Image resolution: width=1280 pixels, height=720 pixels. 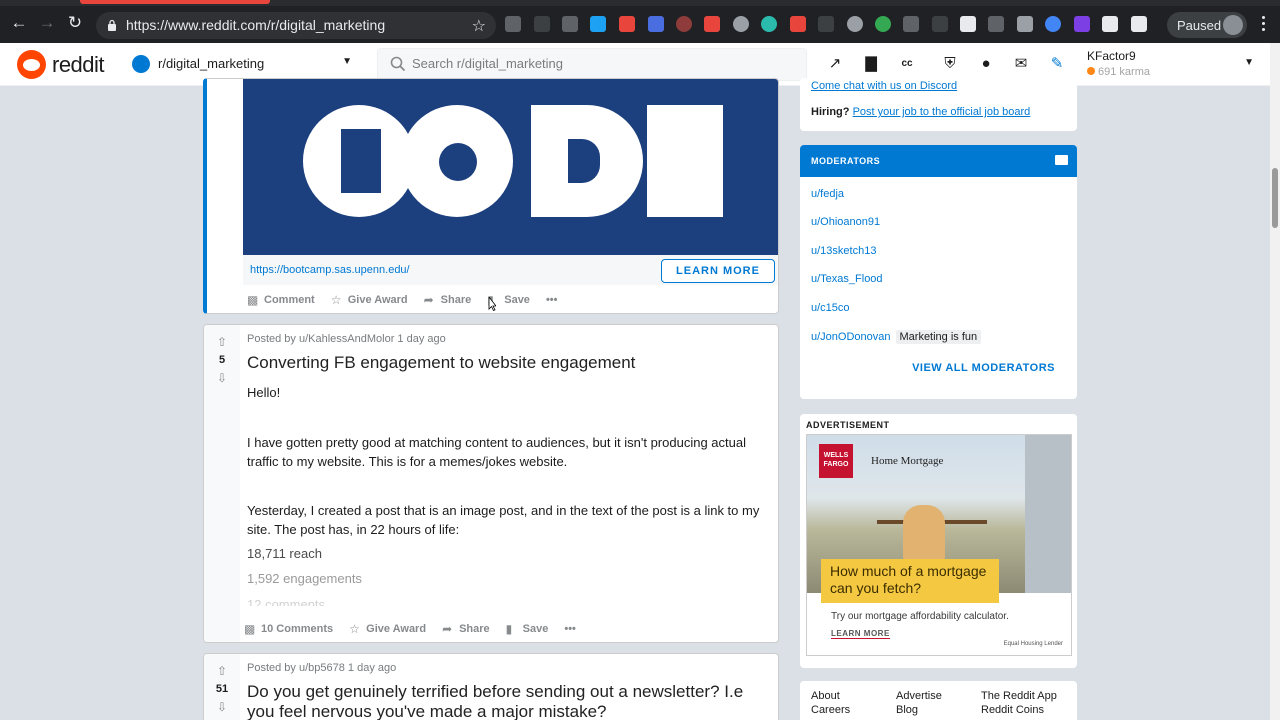 I want to click on extension-cam-icon, so click(x=911, y=24).